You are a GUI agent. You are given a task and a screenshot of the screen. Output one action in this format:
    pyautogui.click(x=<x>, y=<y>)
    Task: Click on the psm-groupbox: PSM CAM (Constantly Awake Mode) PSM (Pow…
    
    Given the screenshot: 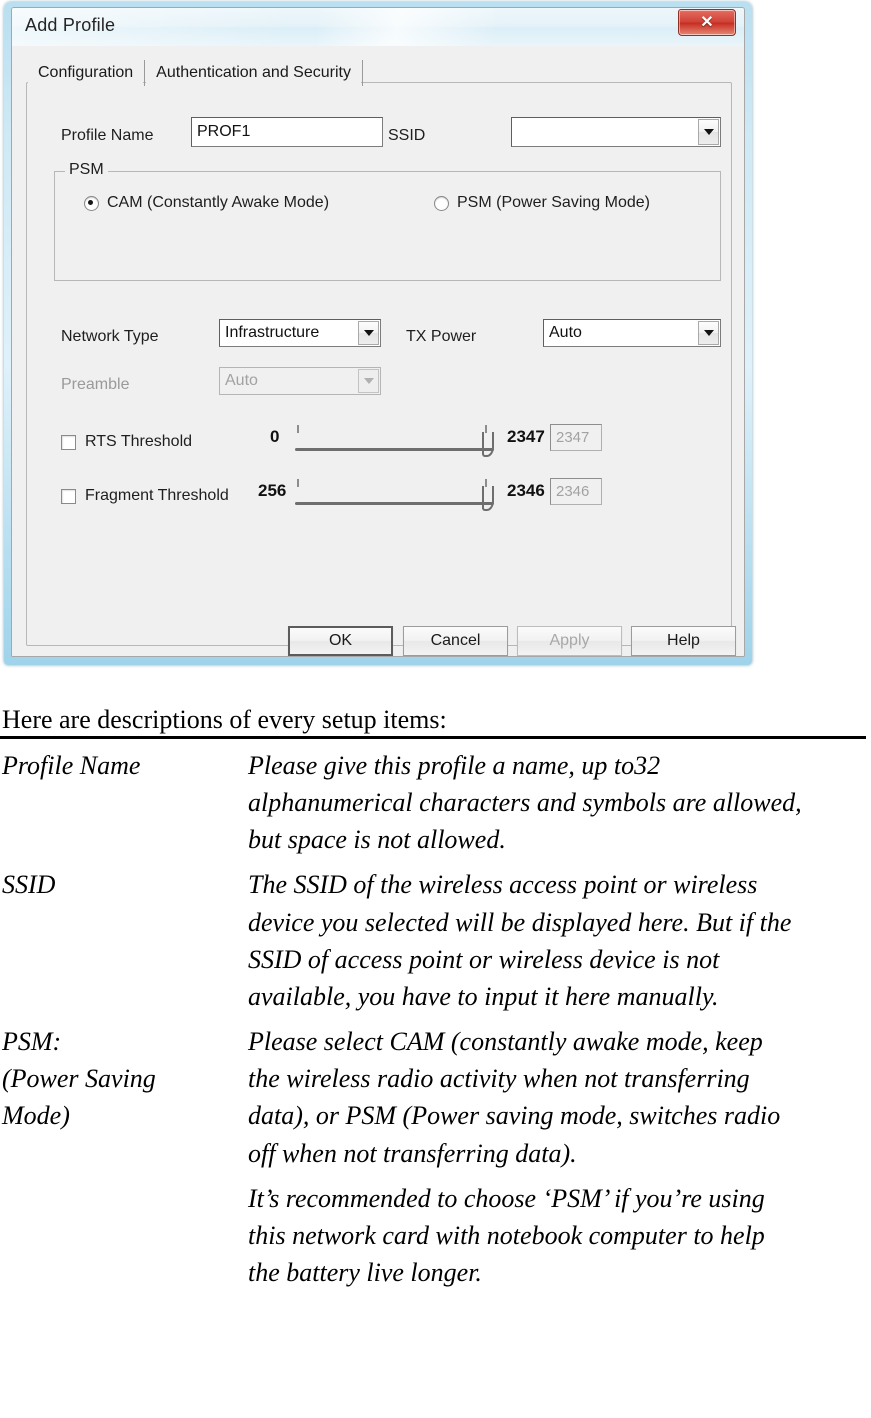 What is the action you would take?
    pyautogui.click(x=387, y=221)
    